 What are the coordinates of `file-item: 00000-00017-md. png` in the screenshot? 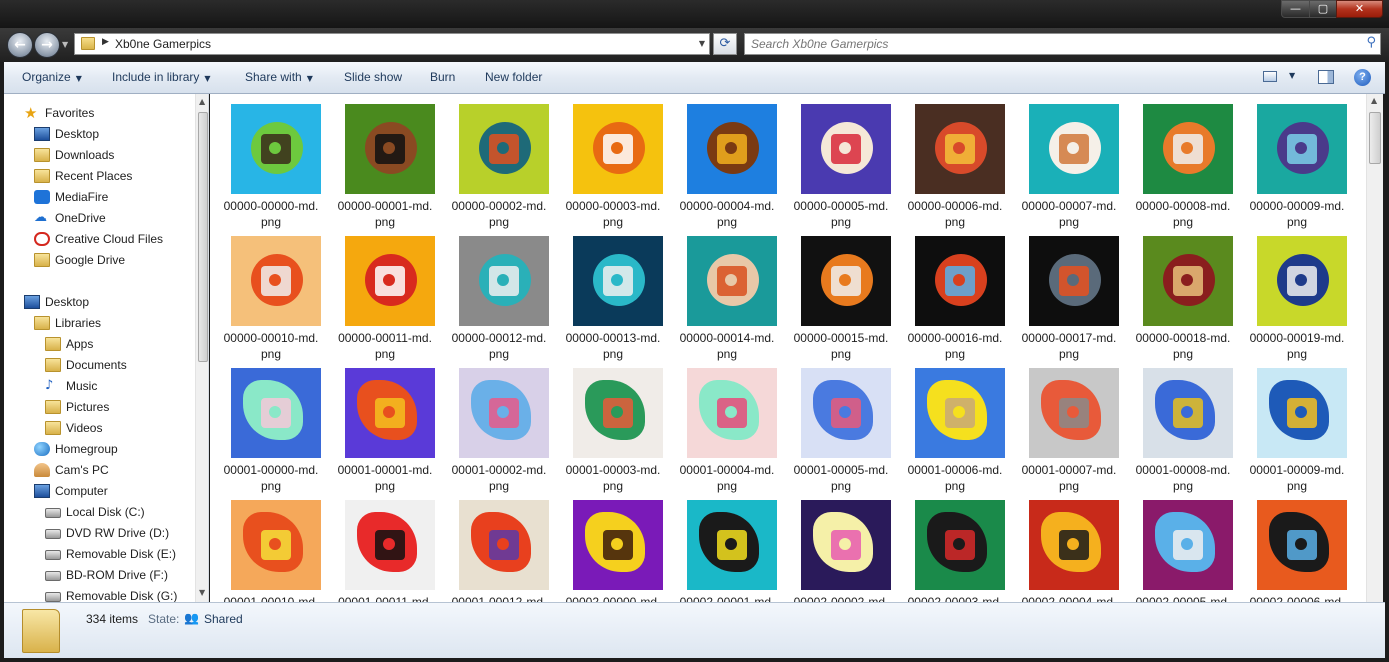 It's located at (1067, 293).